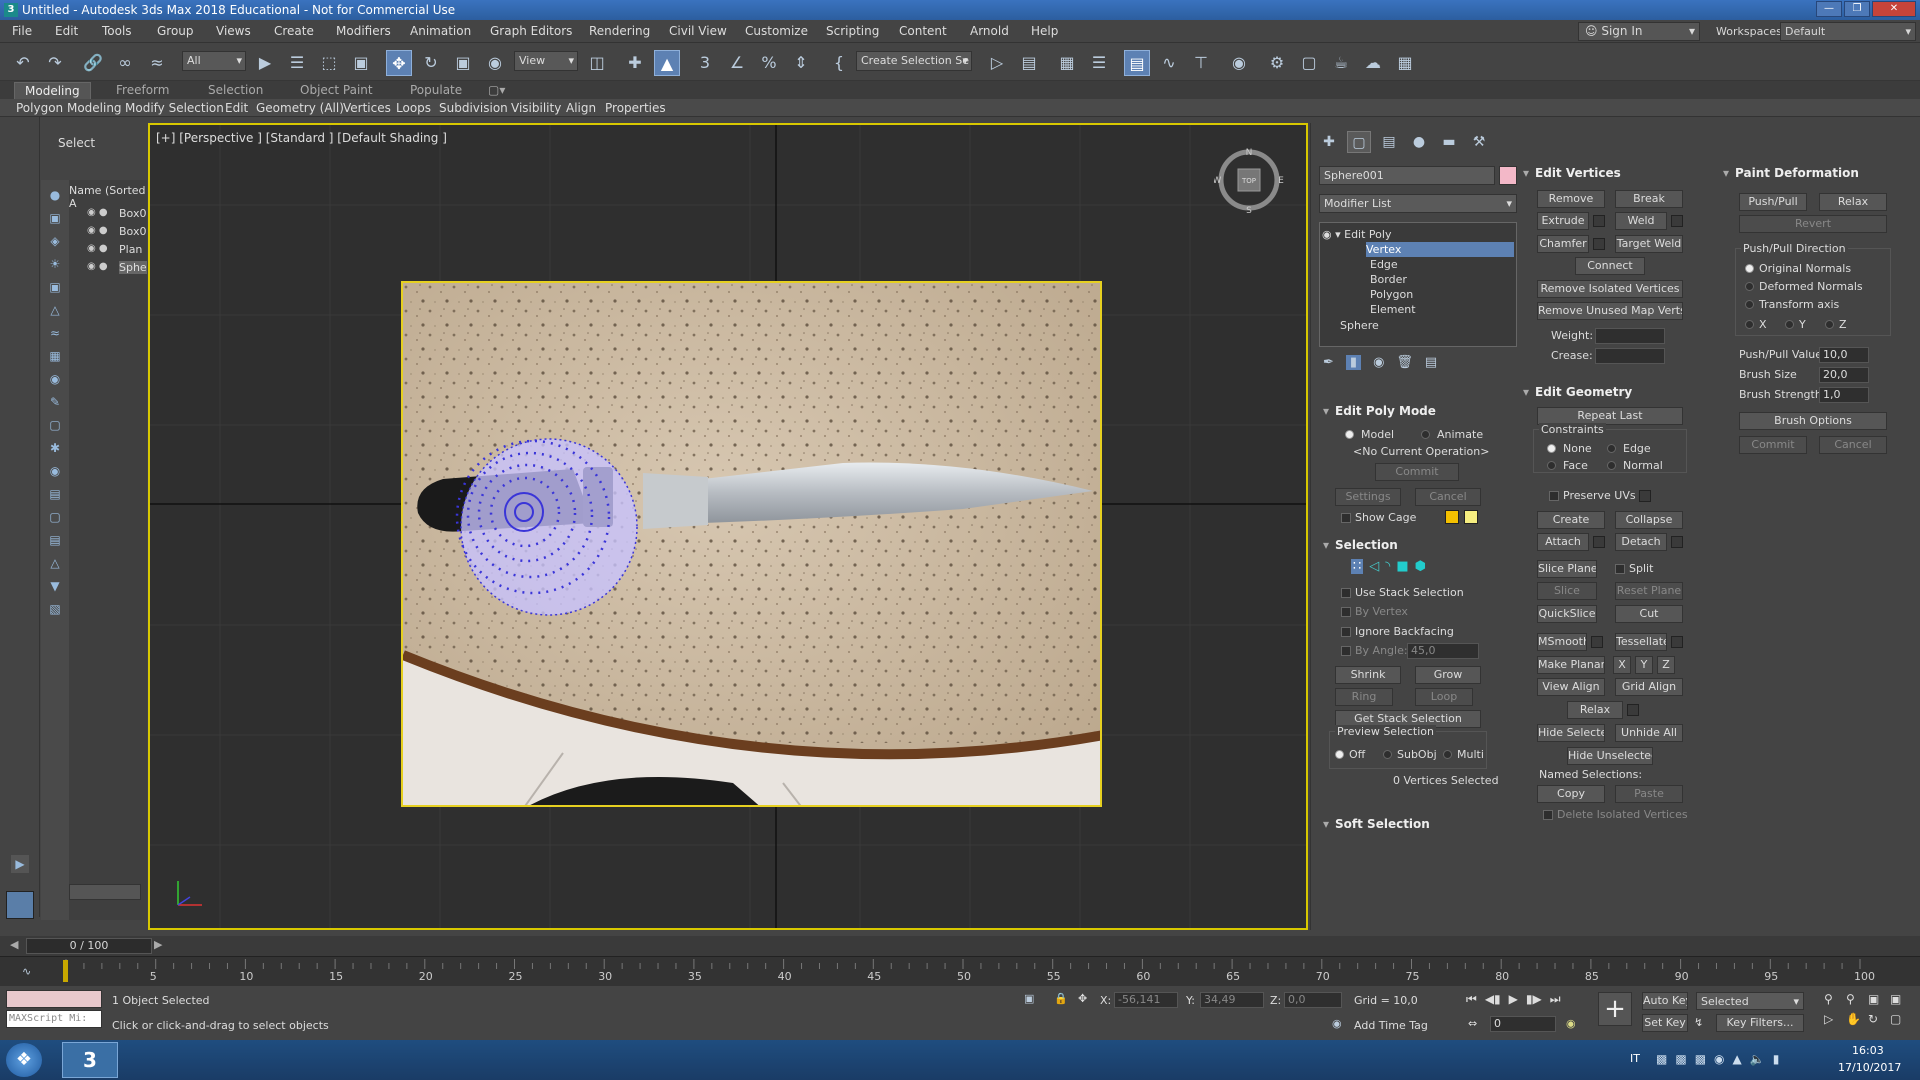  I want to click on close-button: ✕, so click(1894, 9).